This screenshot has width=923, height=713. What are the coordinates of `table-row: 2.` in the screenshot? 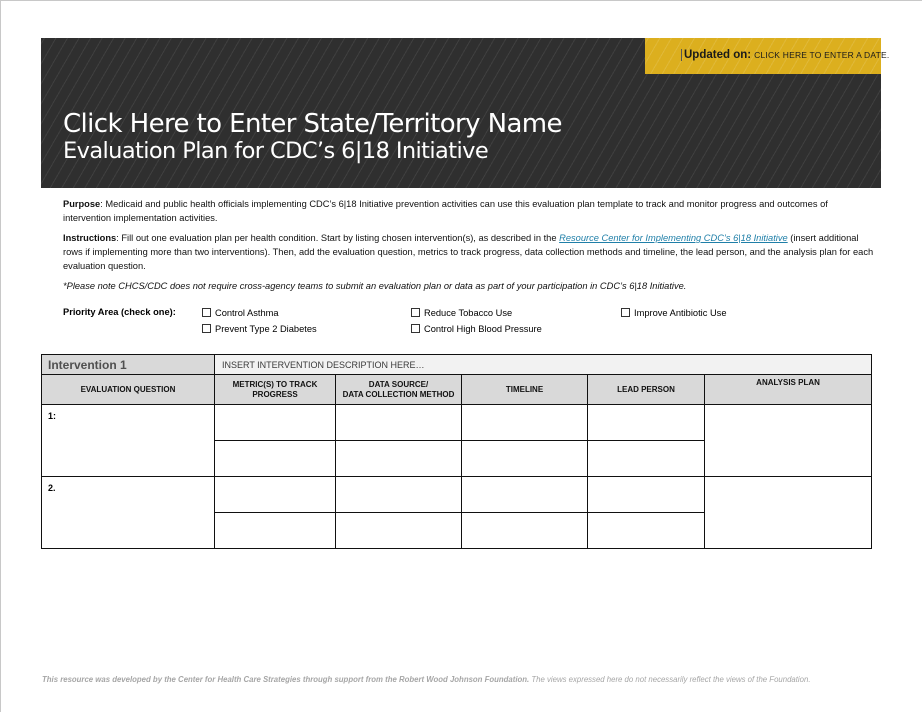 It's located at (457, 512).